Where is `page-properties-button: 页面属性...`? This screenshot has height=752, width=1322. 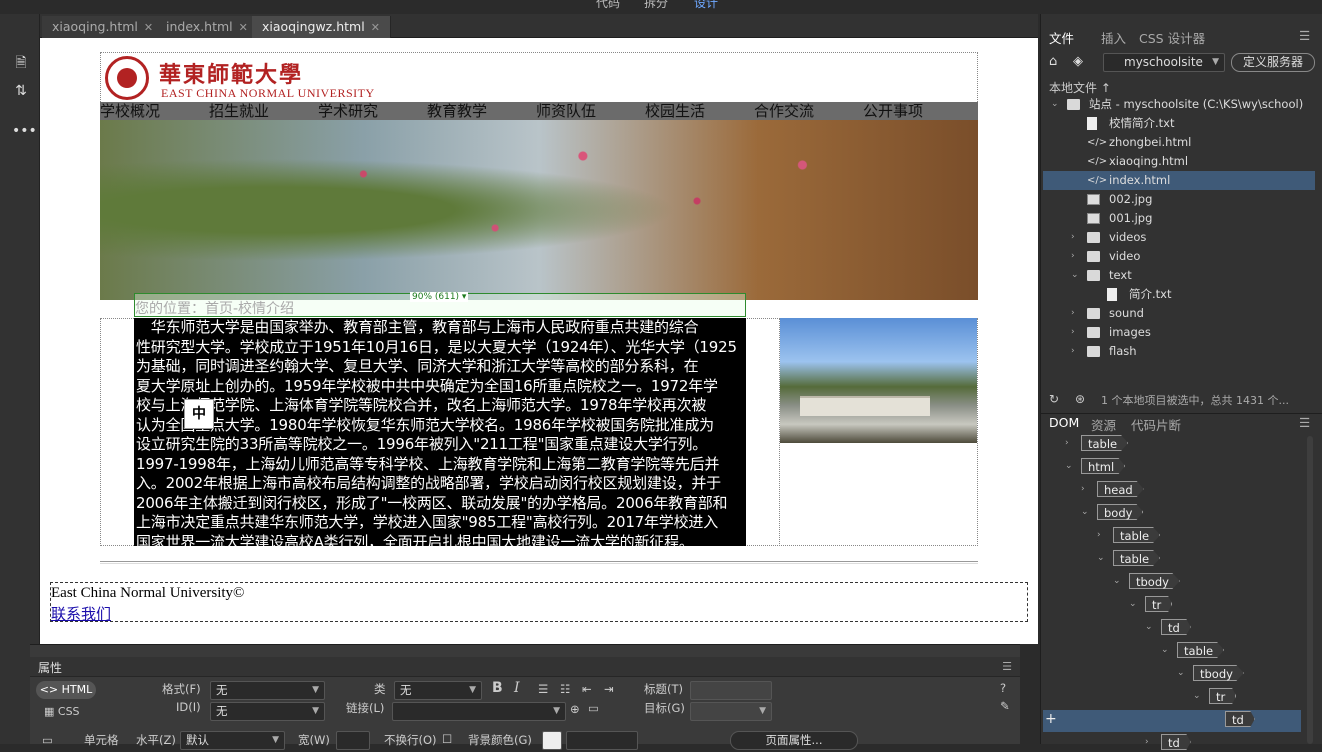
page-properties-button: 页面属性... is located at coordinates (794, 740).